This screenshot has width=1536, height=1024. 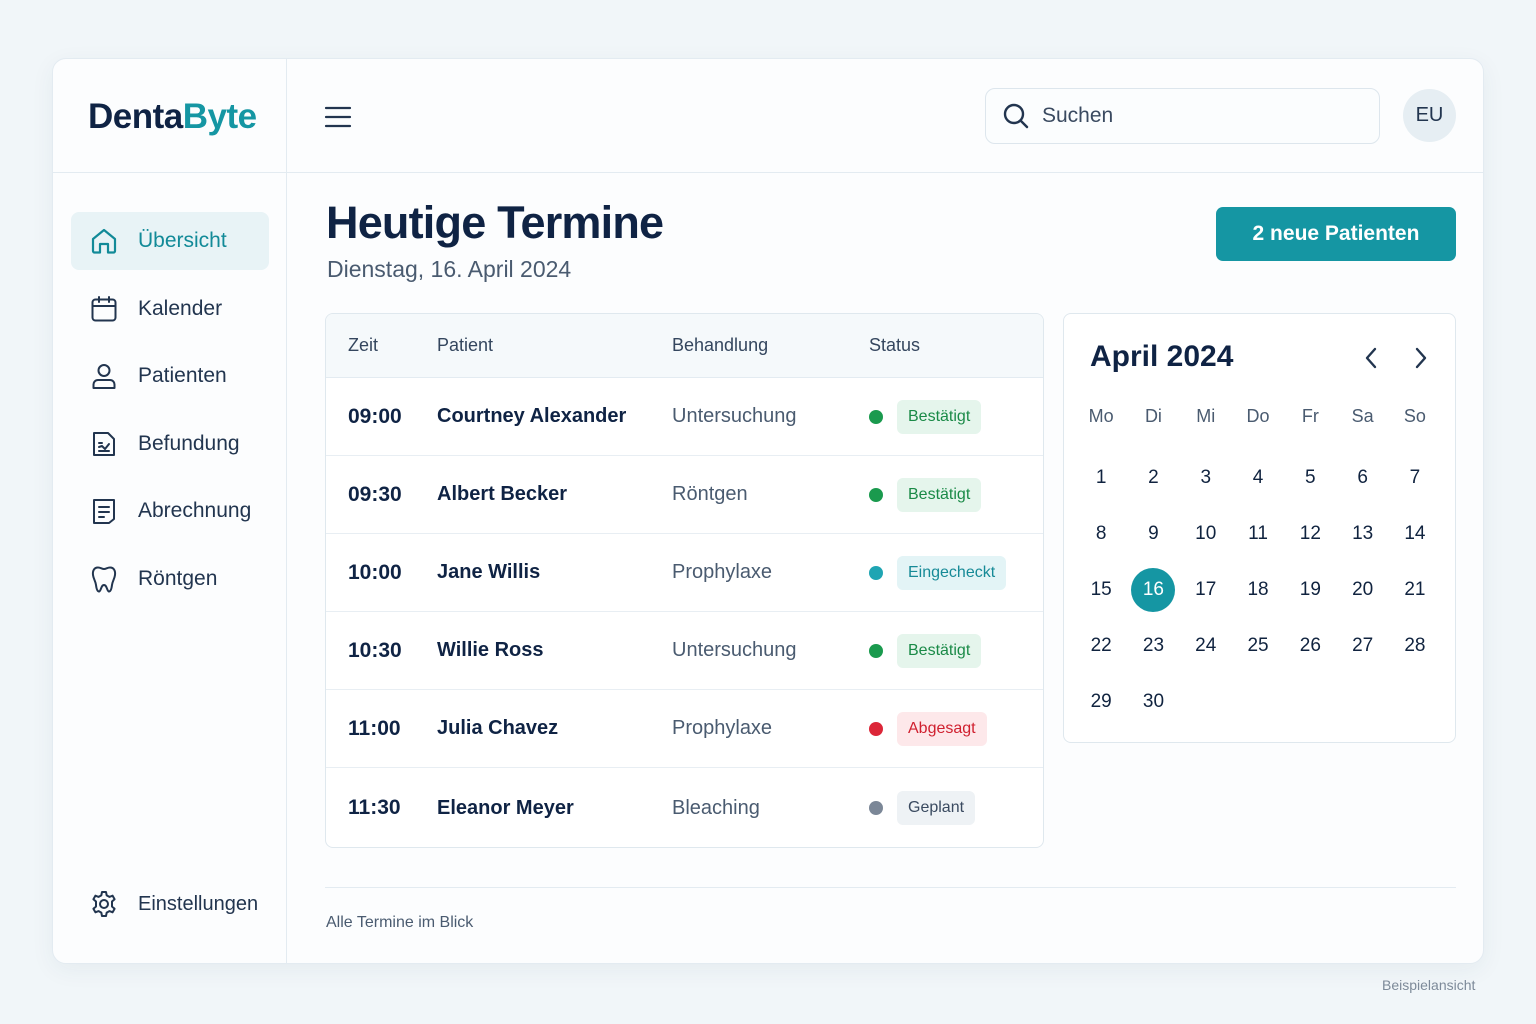 I want to click on calendar-day-number: 25, so click(x=1258, y=645).